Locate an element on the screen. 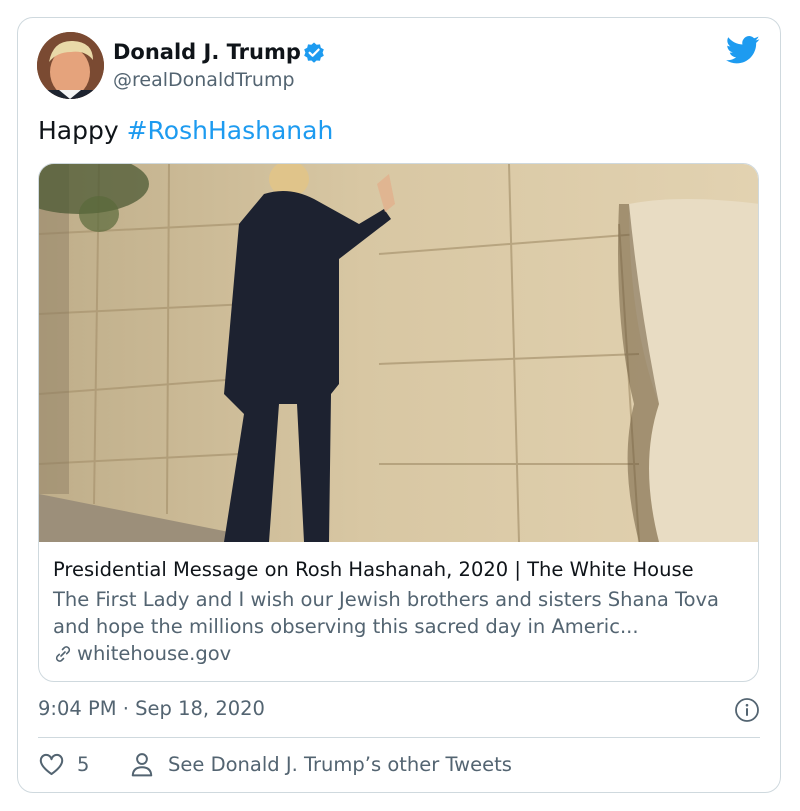  tweet-text: Happy #RoshHashanah is located at coordinates (185, 131).